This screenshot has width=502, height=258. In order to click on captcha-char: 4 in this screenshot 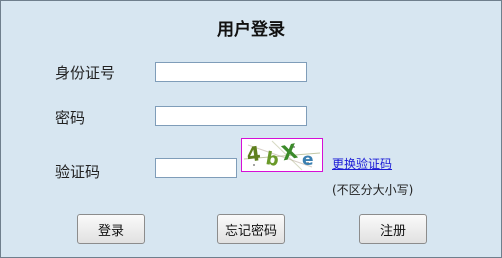, I will do `click(253, 154)`.